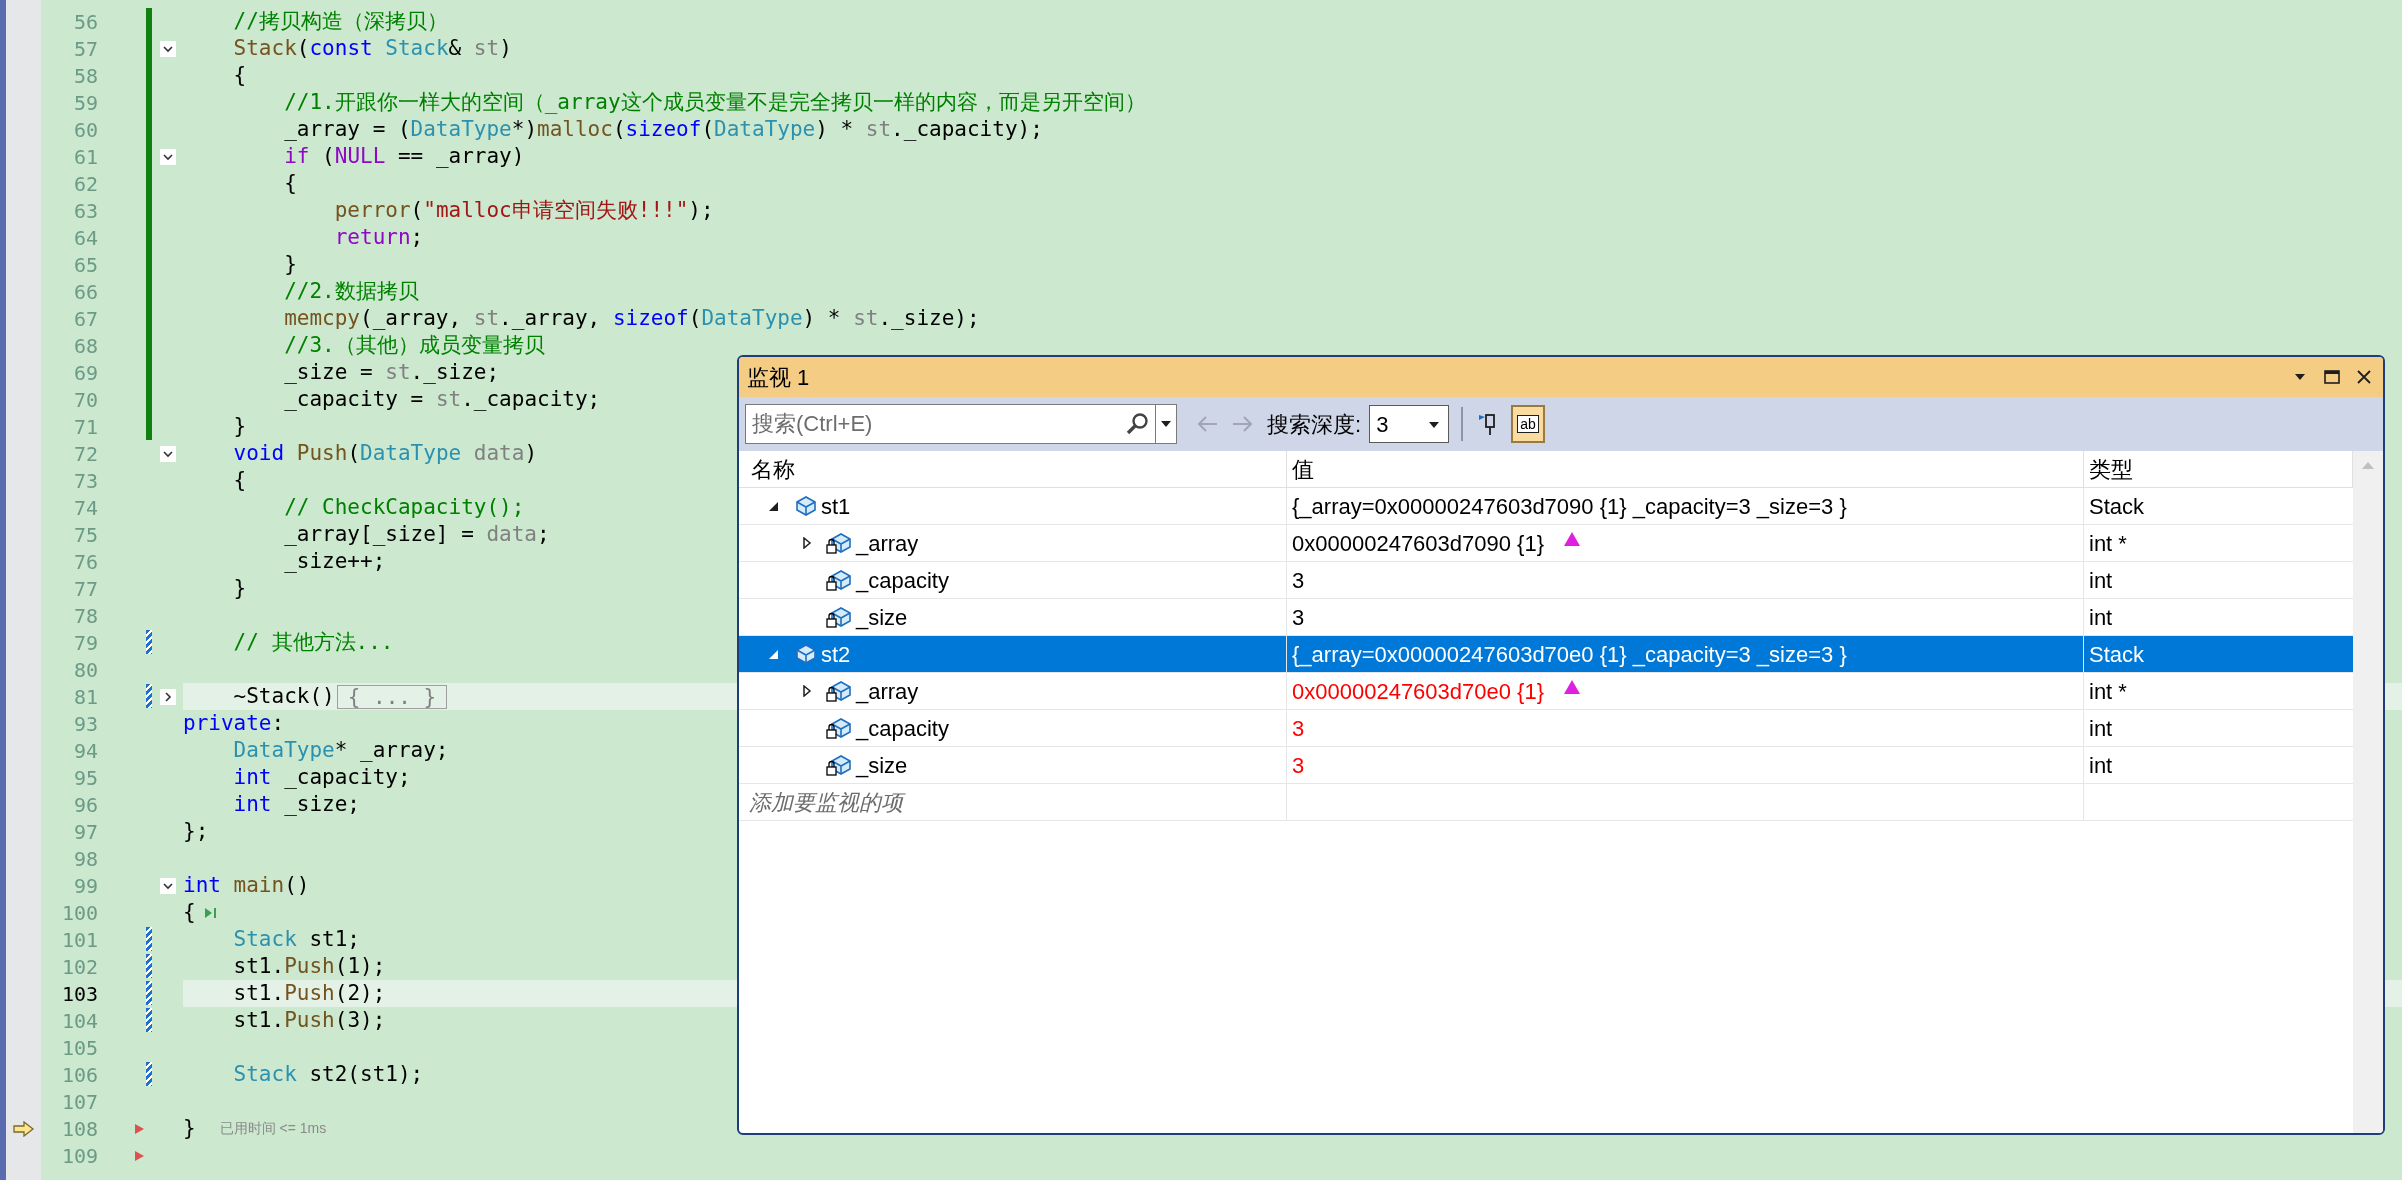  What do you see at coordinates (1418, 691) in the screenshot?
I see `watch-value: 0x00000247603d70e0 {1}` at bounding box center [1418, 691].